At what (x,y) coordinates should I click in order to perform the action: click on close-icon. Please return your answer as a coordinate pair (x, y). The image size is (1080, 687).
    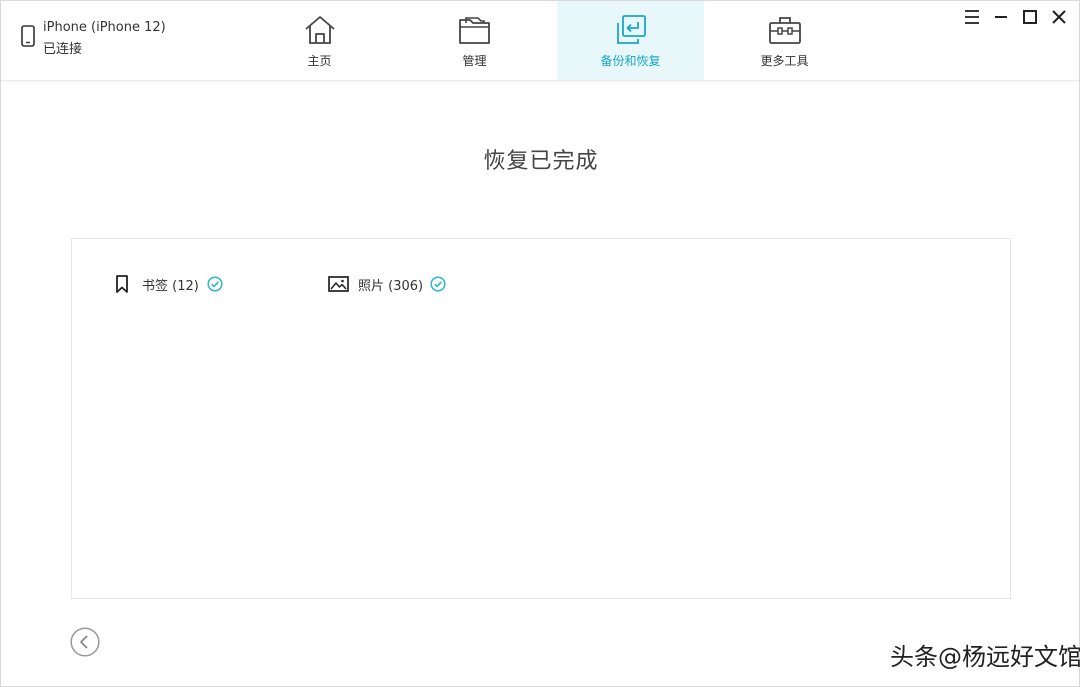
    Looking at the image, I should click on (1059, 17).